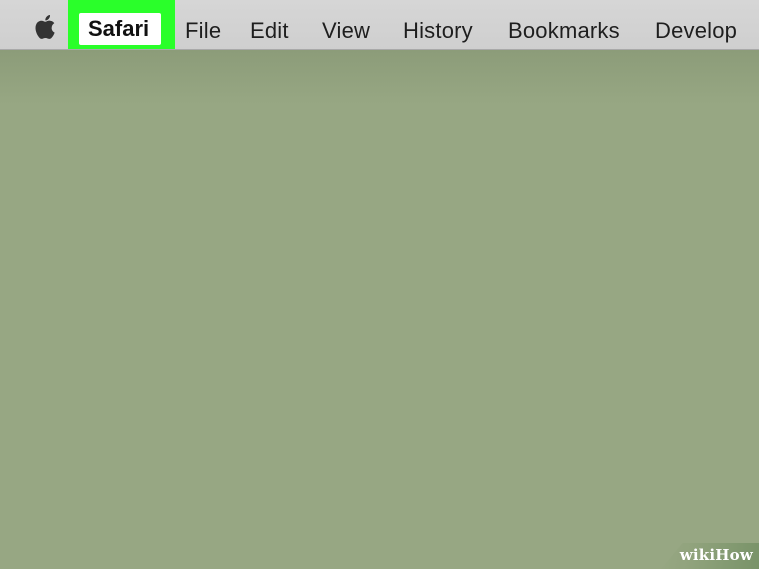  Describe the element at coordinates (203, 30) in the screenshot. I see `file-menu-label: File` at that location.